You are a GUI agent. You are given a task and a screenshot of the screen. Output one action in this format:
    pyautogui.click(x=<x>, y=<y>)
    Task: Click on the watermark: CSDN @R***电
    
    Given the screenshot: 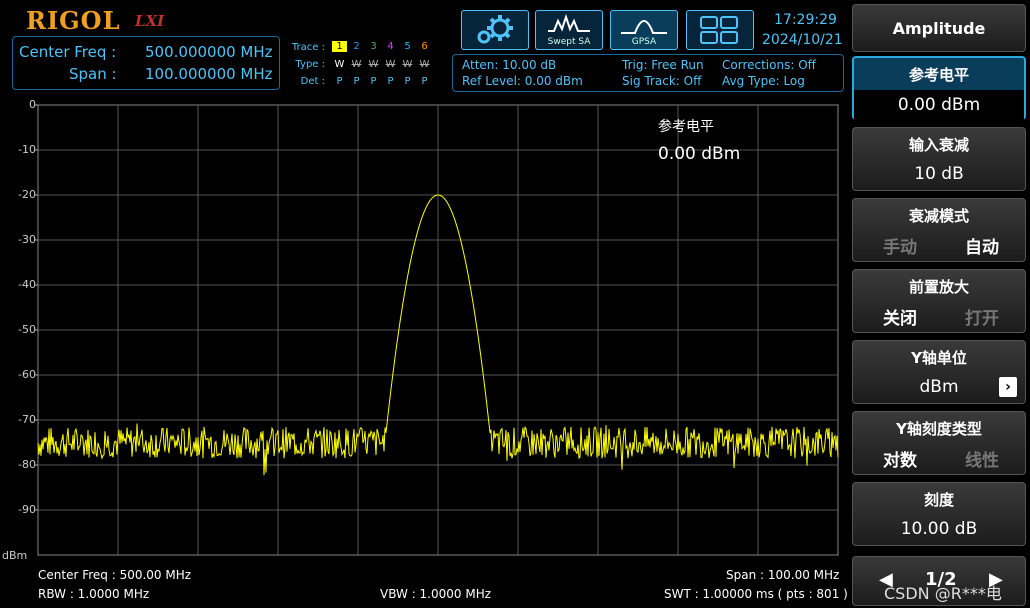 What is the action you would take?
    pyautogui.click(x=943, y=593)
    